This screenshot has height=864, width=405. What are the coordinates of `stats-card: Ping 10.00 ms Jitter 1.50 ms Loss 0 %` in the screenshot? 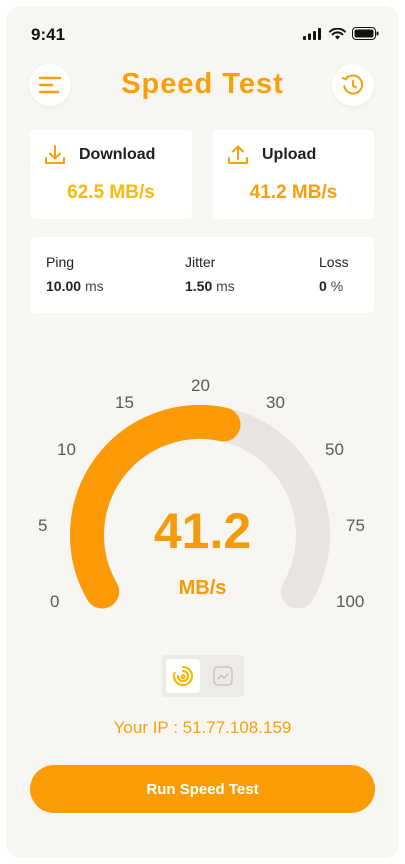 It's located at (202, 275).